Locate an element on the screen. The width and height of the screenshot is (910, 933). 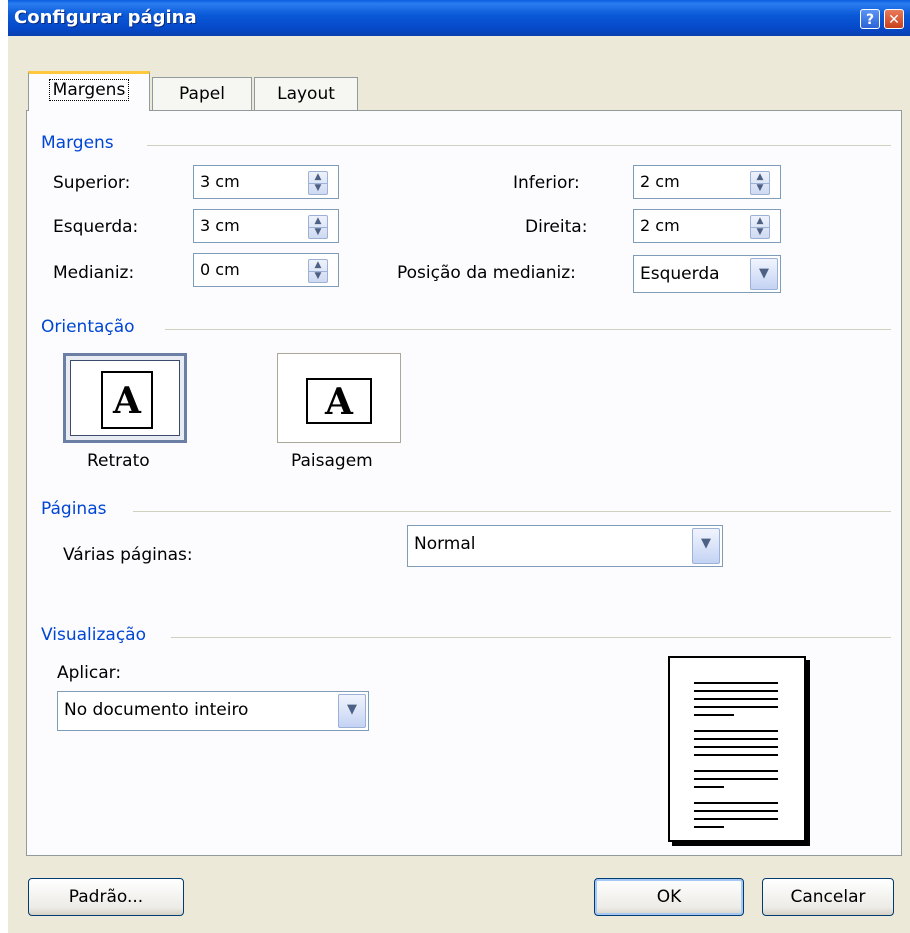
help-icon: ? is located at coordinates (870, 19).